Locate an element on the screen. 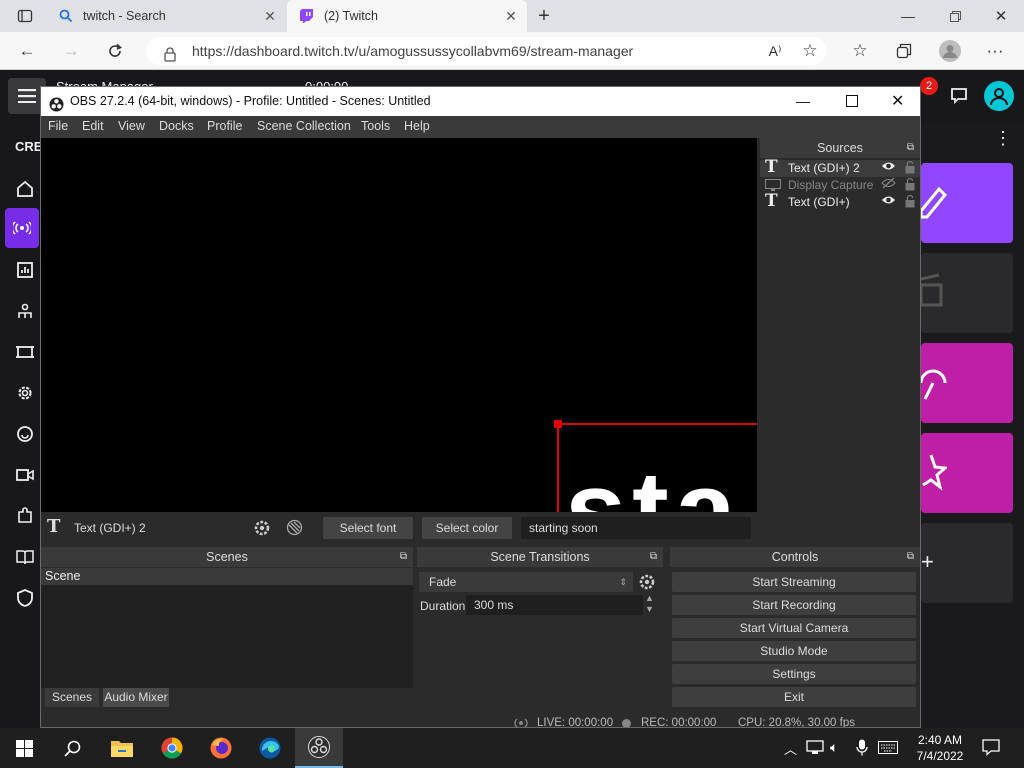  video-icon is located at coordinates (25, 475).